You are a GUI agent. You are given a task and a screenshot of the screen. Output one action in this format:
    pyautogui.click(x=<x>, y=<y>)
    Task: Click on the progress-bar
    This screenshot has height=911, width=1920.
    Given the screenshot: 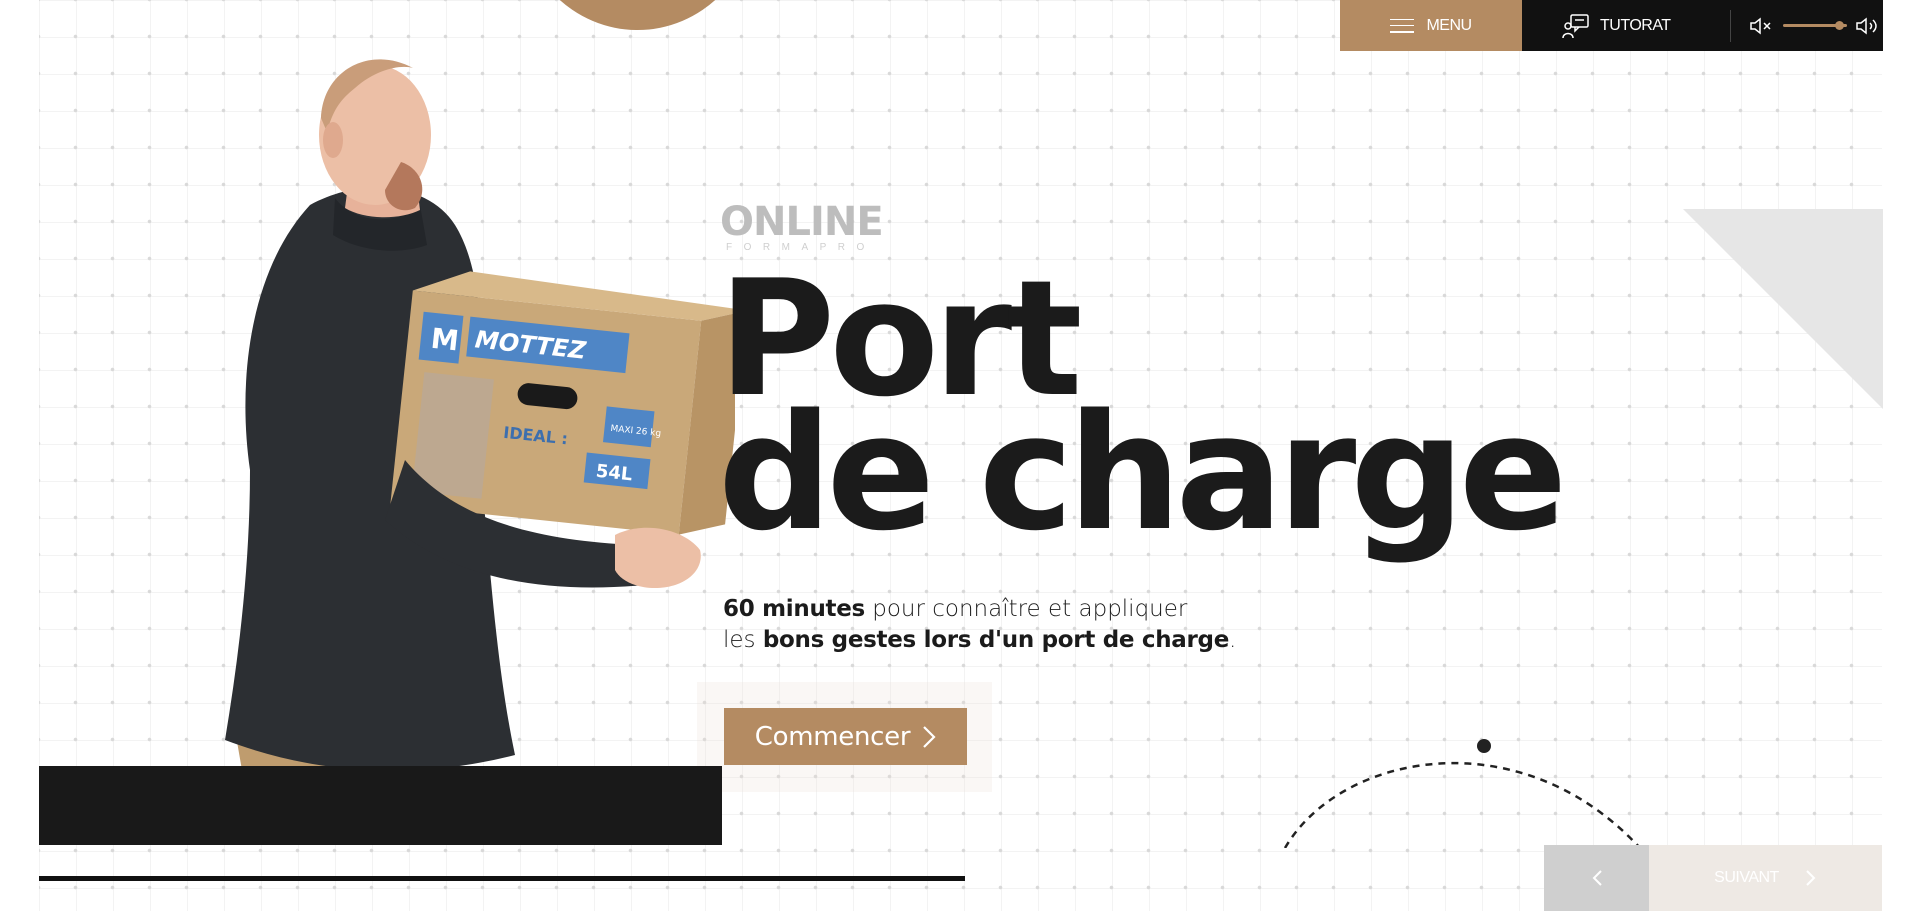 What is the action you would take?
    pyautogui.click(x=502, y=878)
    